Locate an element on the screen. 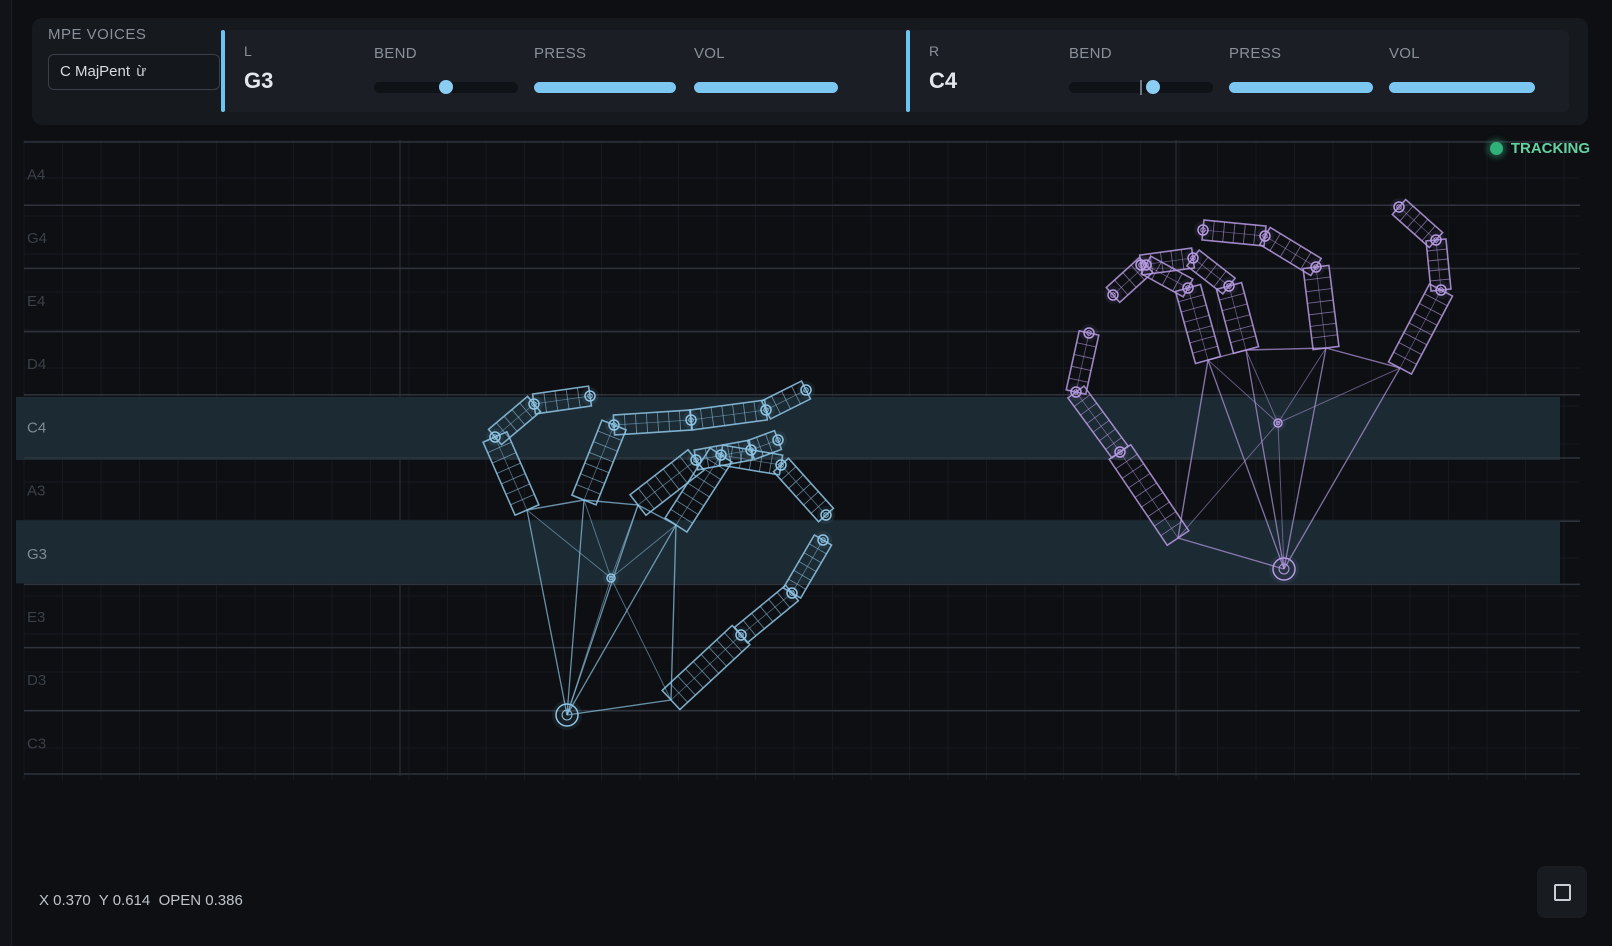  note-row-label: D3 is located at coordinates (36, 680).